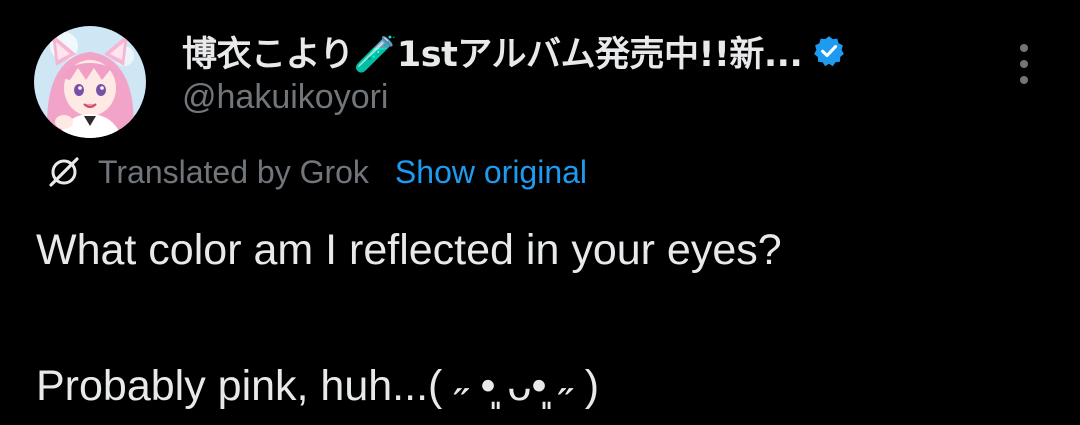 Image resolution: width=1080 pixels, height=425 pixels. I want to click on author-handle: @hakuikoyori, so click(285, 97).